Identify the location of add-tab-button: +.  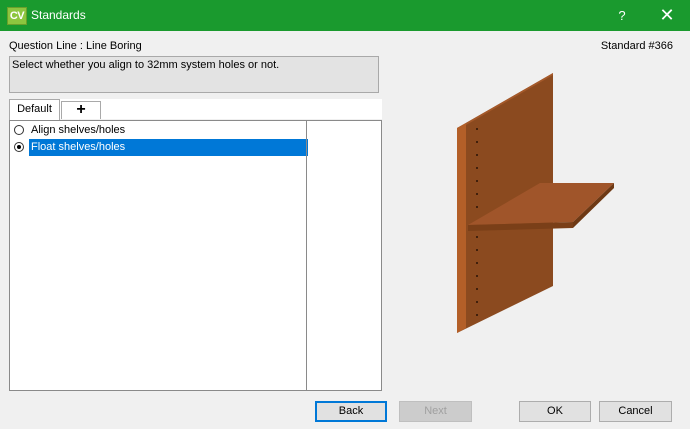
(81, 110).